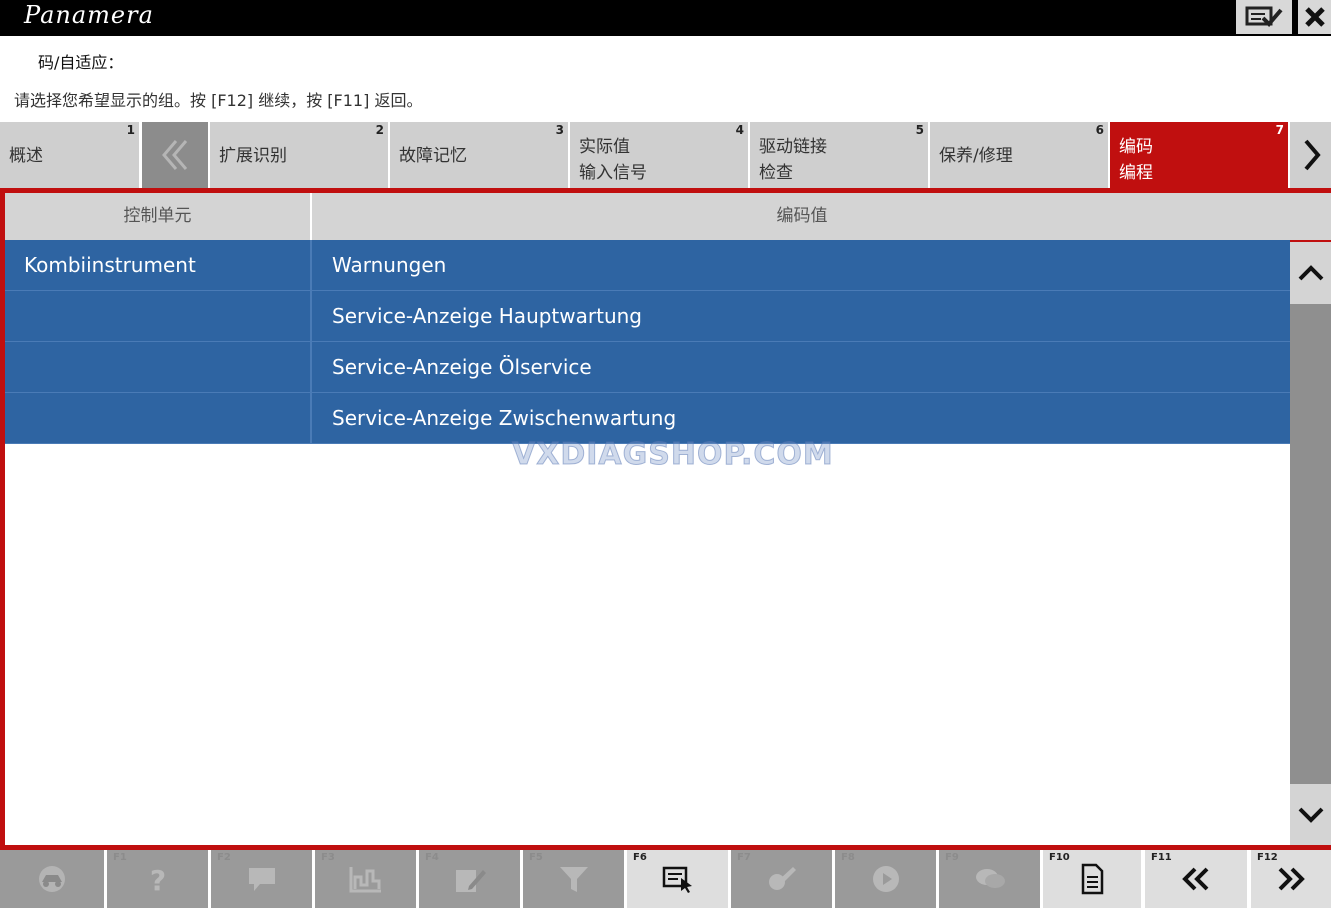  I want to click on coding-value-cell: Service-Anzeige Zwischenwartung, so click(504, 418).